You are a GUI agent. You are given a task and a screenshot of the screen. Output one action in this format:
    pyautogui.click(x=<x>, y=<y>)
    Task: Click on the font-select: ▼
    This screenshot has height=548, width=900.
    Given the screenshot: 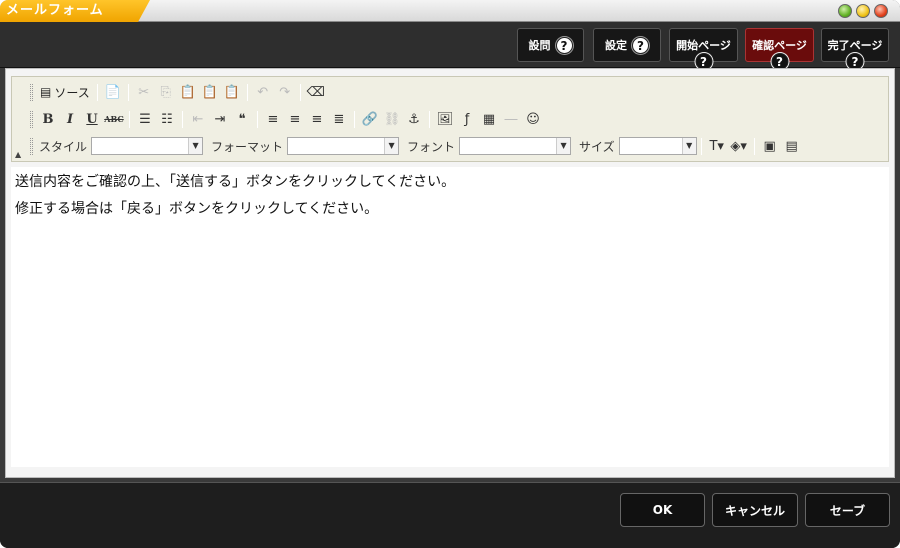 What is the action you would take?
    pyautogui.click(x=515, y=146)
    